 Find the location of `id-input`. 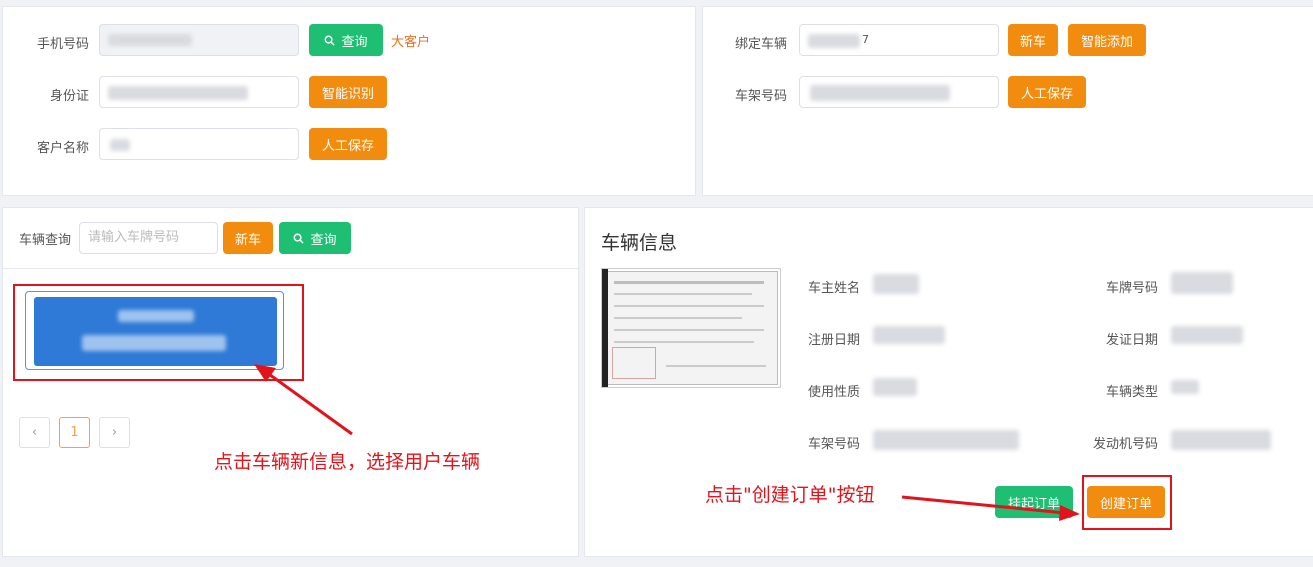

id-input is located at coordinates (199, 92).